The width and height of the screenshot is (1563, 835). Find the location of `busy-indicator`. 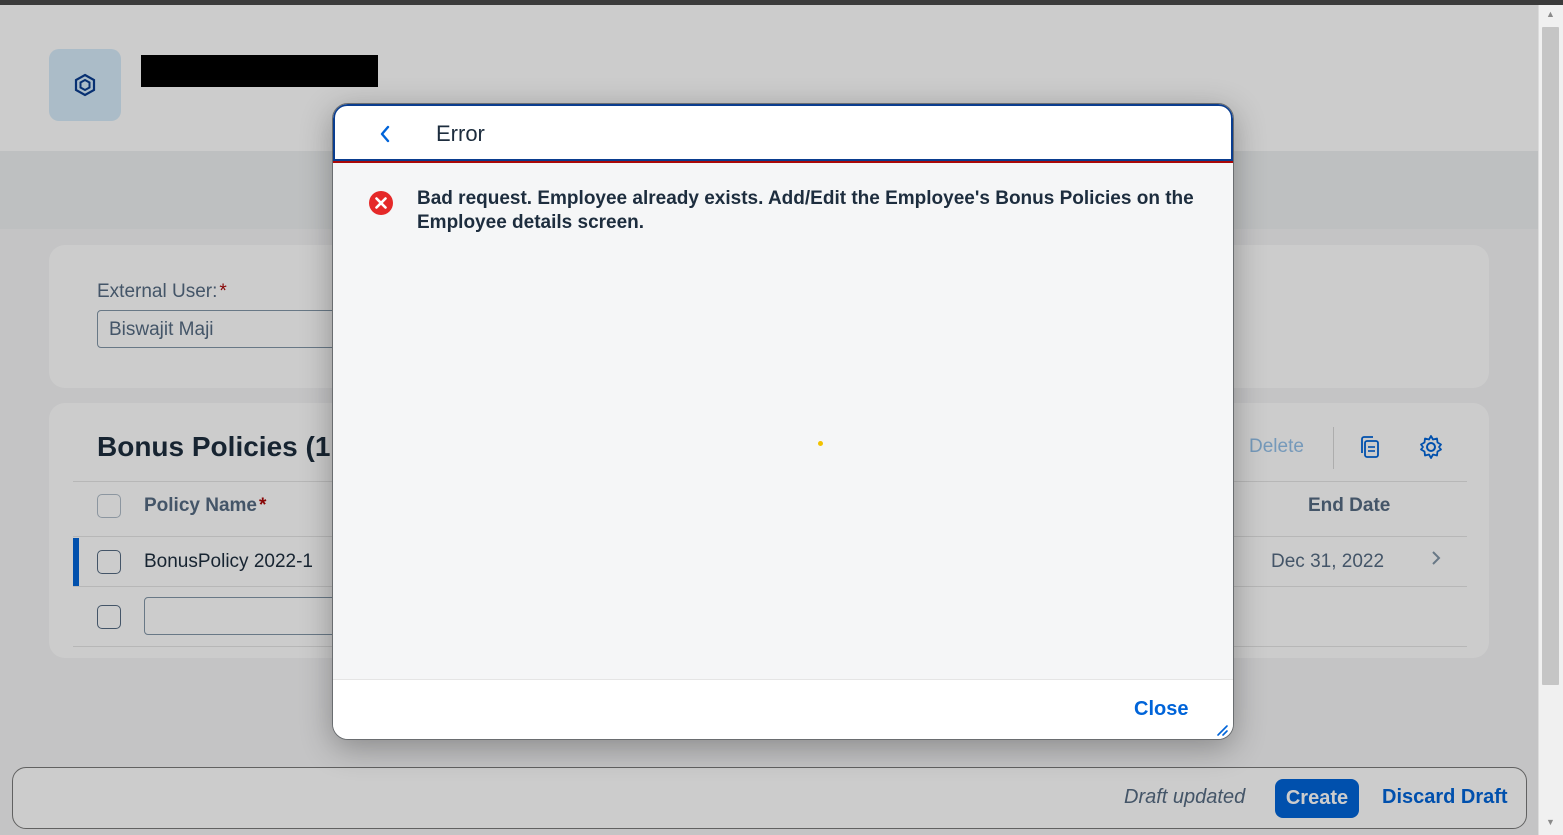

busy-indicator is located at coordinates (820, 443).